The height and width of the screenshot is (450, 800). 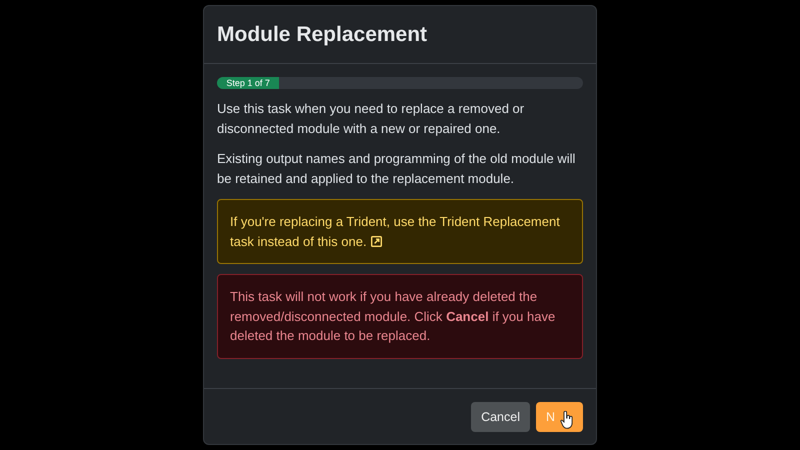 I want to click on external-link-icon, so click(x=376, y=241).